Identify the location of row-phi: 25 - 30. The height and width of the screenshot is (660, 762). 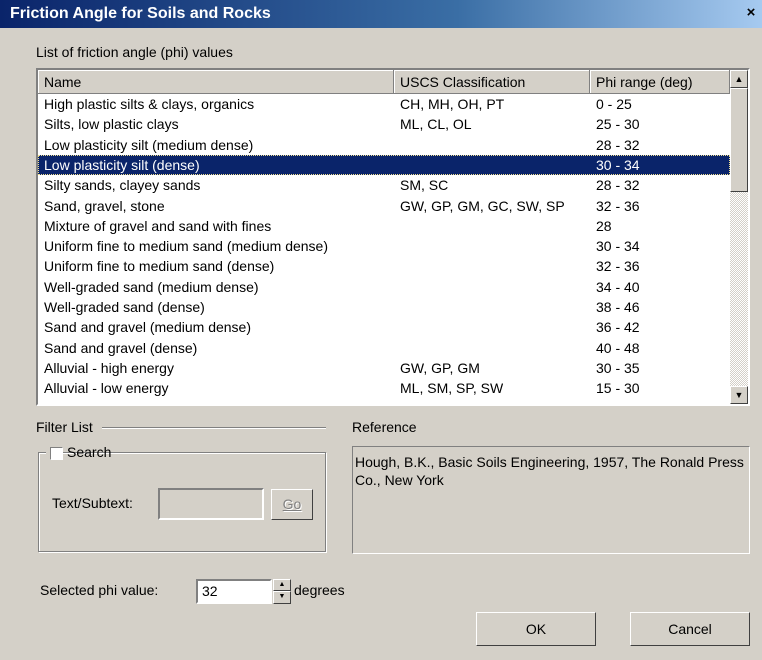
(618, 124).